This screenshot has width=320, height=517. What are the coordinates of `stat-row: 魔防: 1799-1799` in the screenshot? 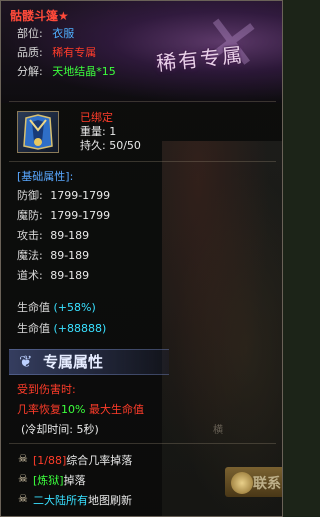 It's located at (63, 215).